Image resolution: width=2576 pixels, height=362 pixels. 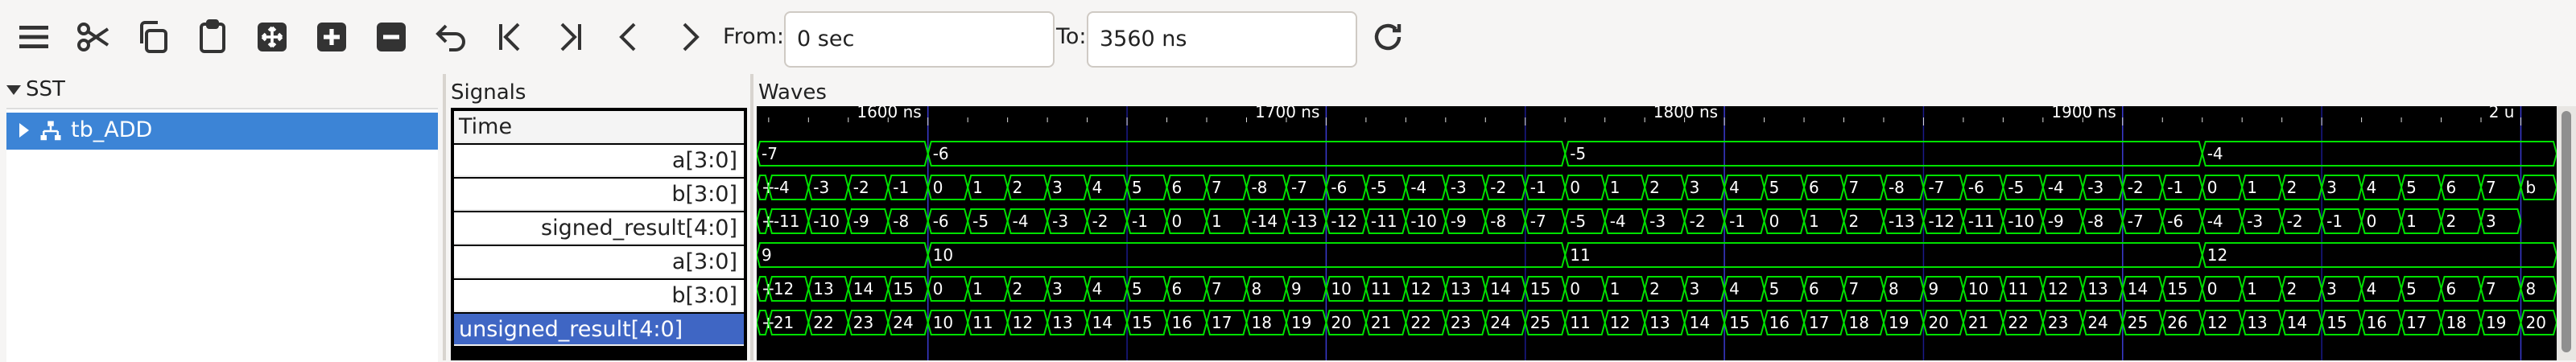 I want to click on scrollbar-thumb, so click(x=2566, y=232).